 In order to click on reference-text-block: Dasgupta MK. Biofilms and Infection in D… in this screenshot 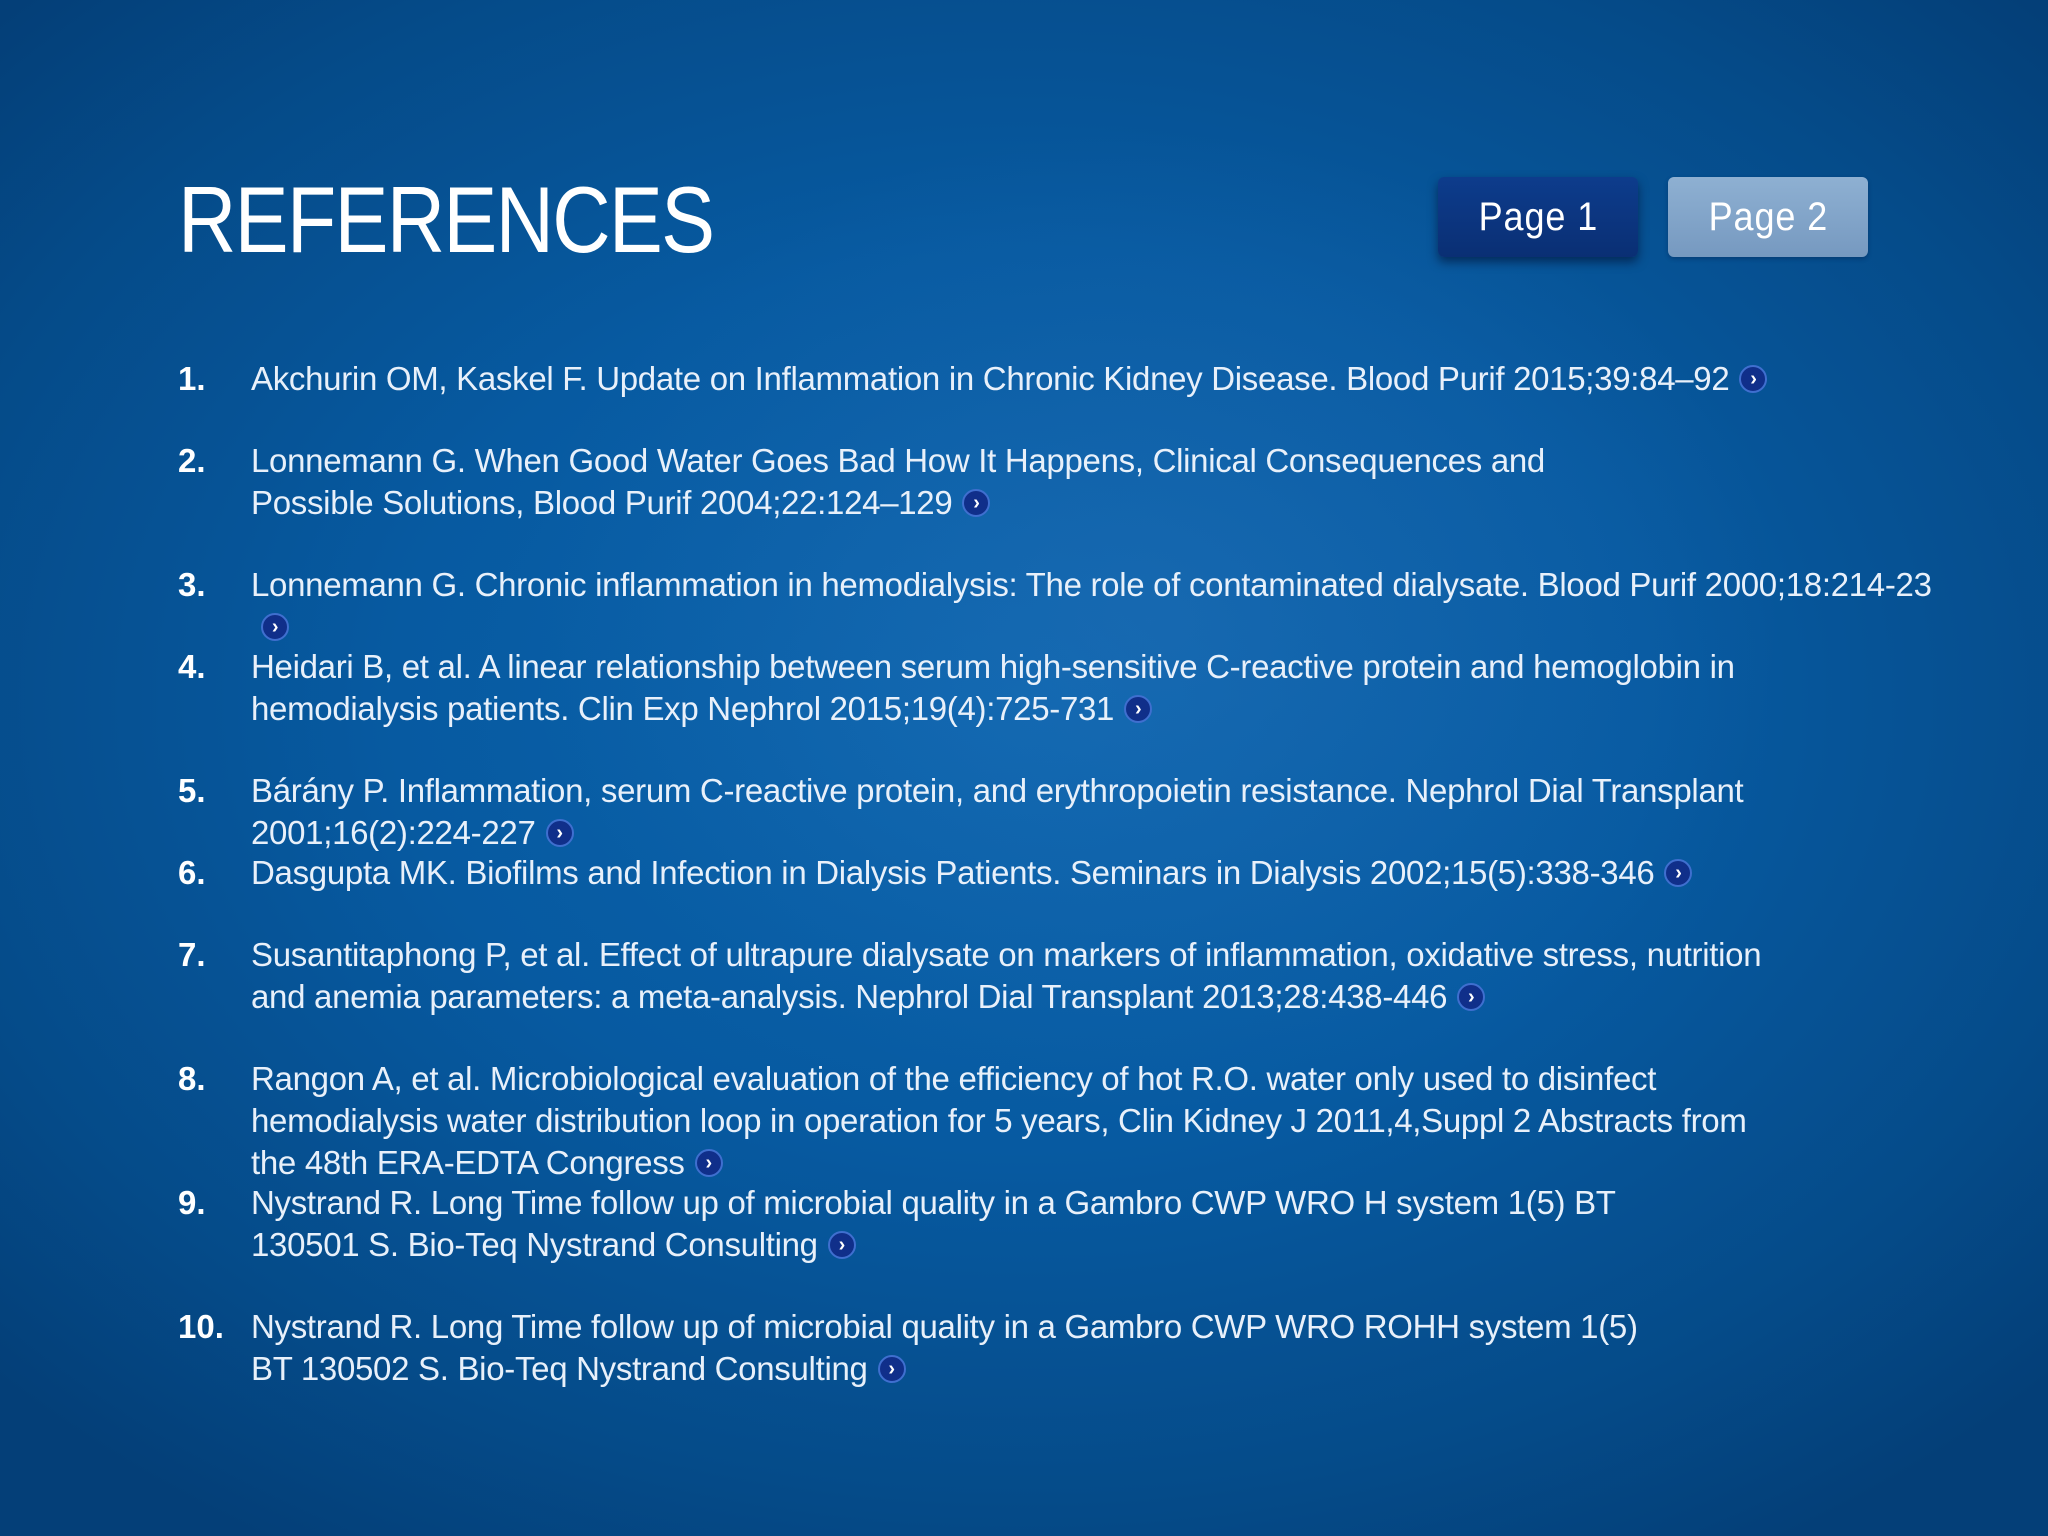, I will do `click(1096, 873)`.